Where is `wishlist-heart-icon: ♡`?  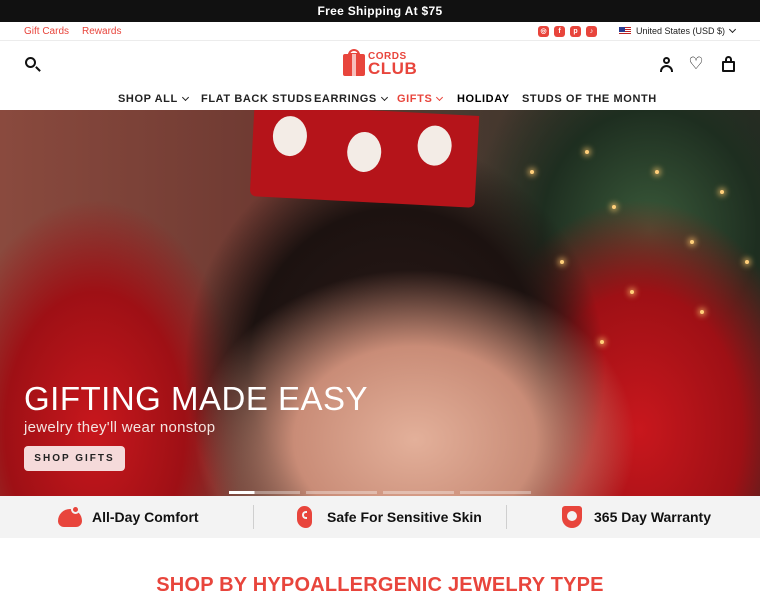
wishlist-heart-icon: ♡ is located at coordinates (696, 64).